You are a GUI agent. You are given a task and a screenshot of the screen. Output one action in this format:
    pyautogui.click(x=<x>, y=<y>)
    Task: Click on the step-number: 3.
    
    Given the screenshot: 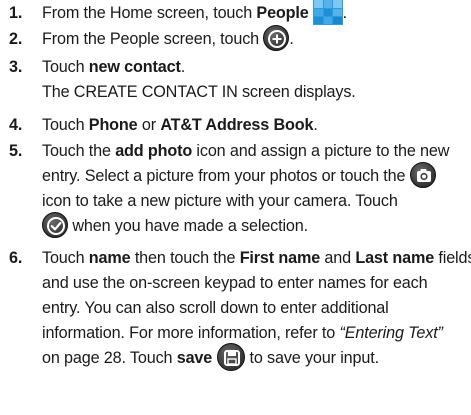 What is the action you would take?
    pyautogui.click(x=16, y=67)
    